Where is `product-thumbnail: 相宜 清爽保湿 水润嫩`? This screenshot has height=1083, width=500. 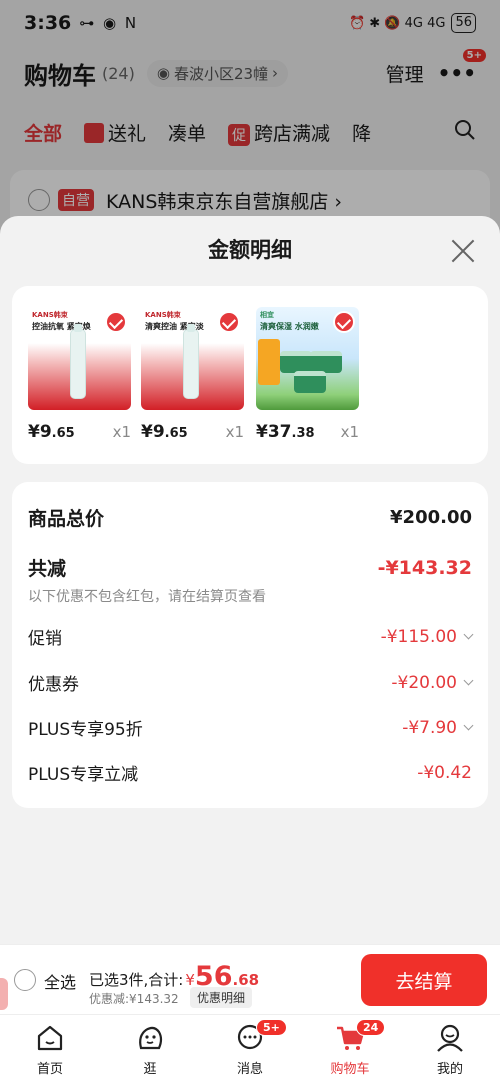
product-thumbnail: 相宜 清爽保湿 水润嫩 is located at coordinates (307, 358).